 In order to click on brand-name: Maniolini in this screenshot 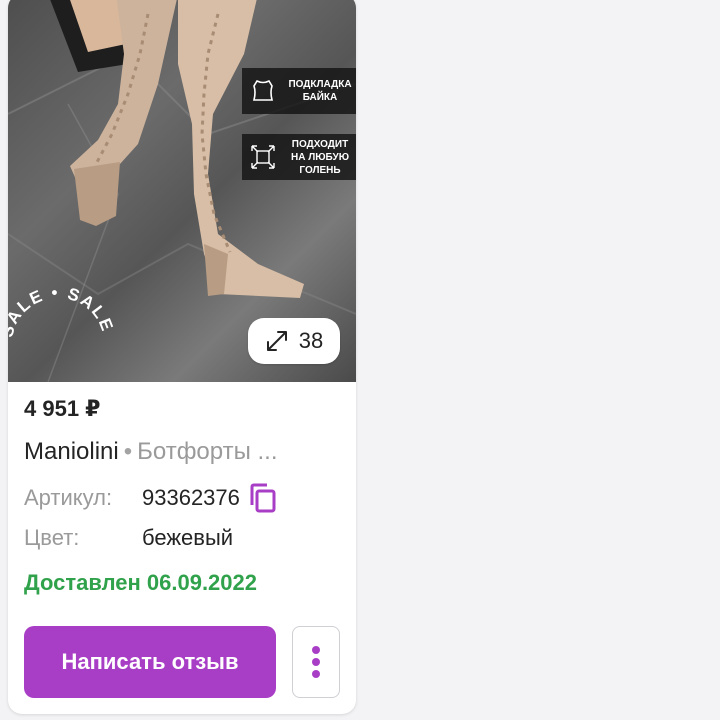, I will do `click(71, 451)`.